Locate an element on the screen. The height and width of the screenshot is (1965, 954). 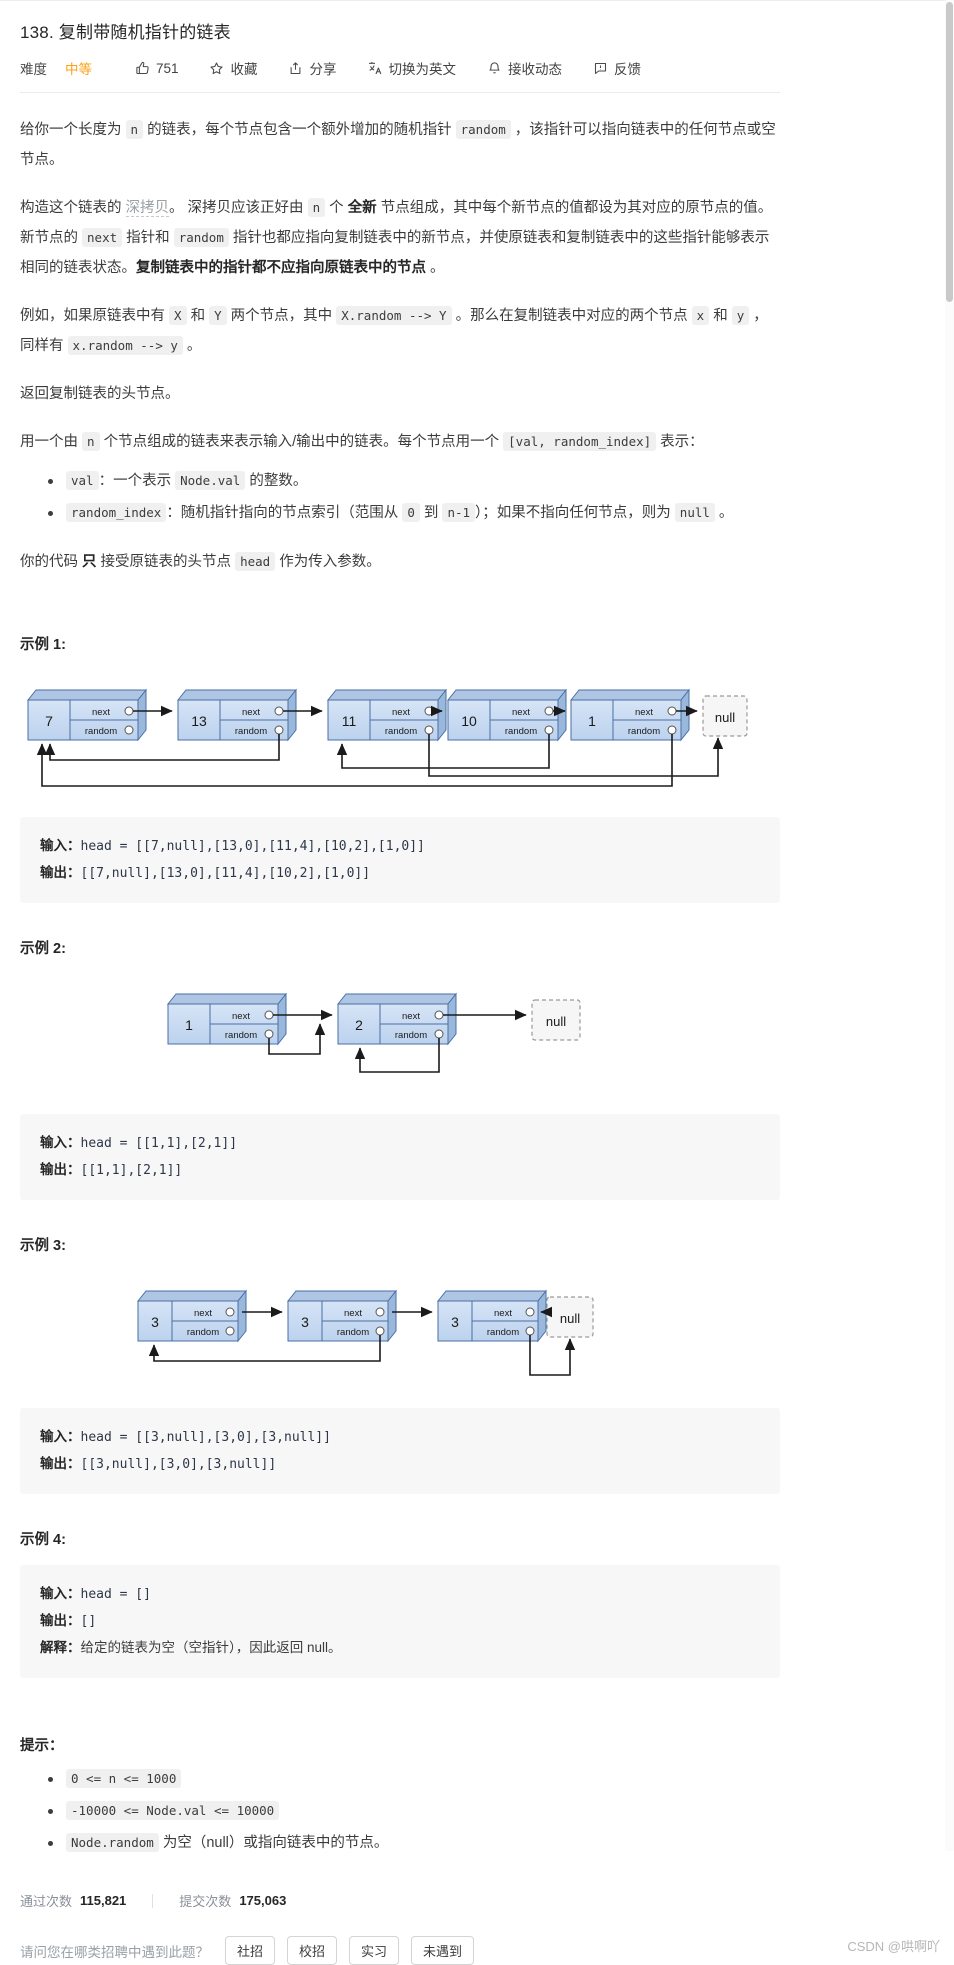
node-1: 2 next random is located at coordinates (397, 1019).